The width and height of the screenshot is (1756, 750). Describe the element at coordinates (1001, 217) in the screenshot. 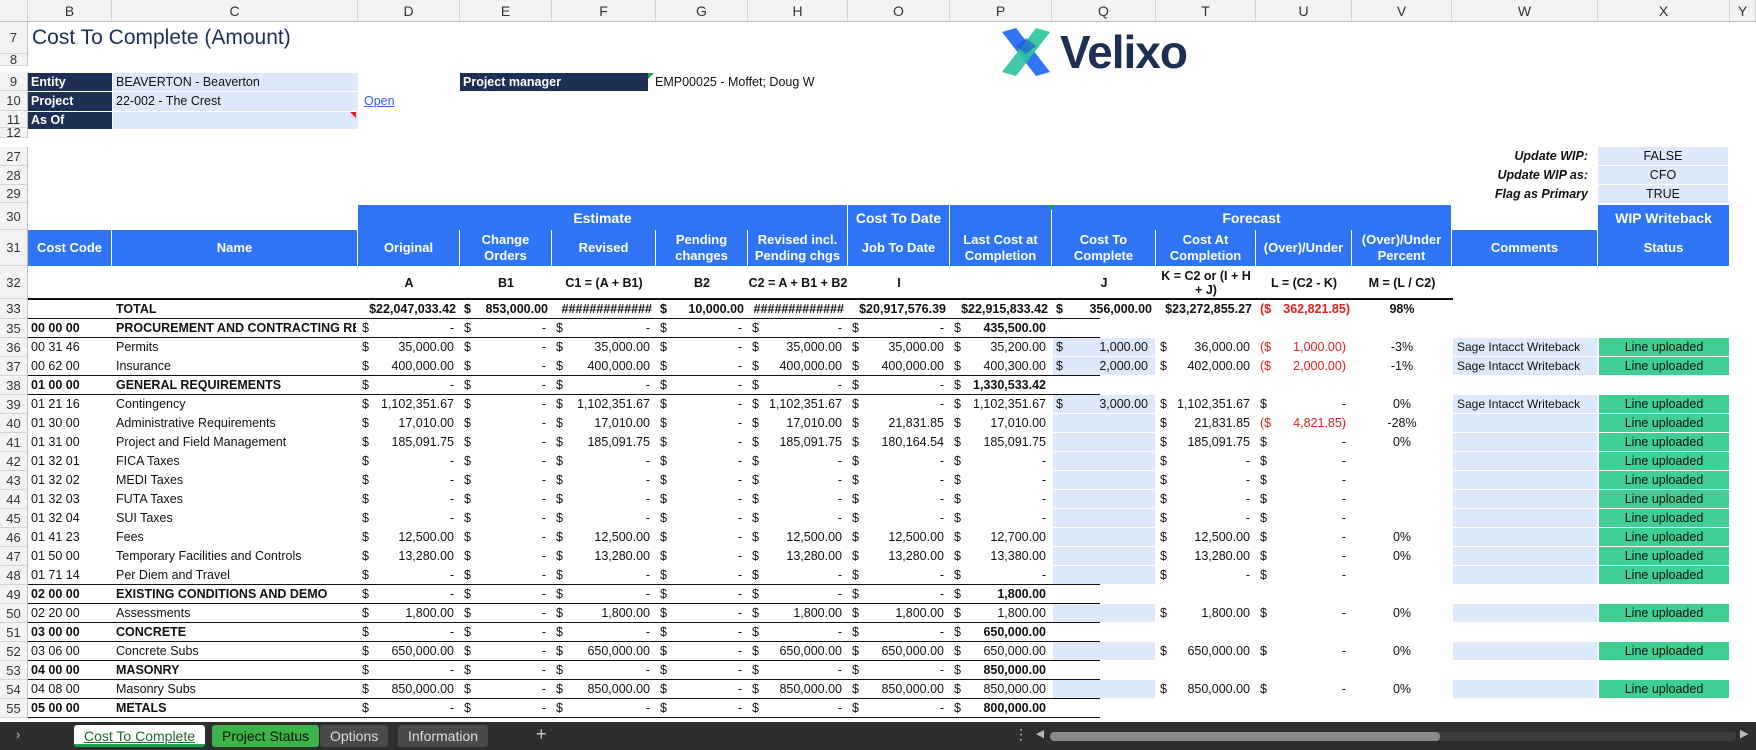

I see `blank-group-header` at that location.